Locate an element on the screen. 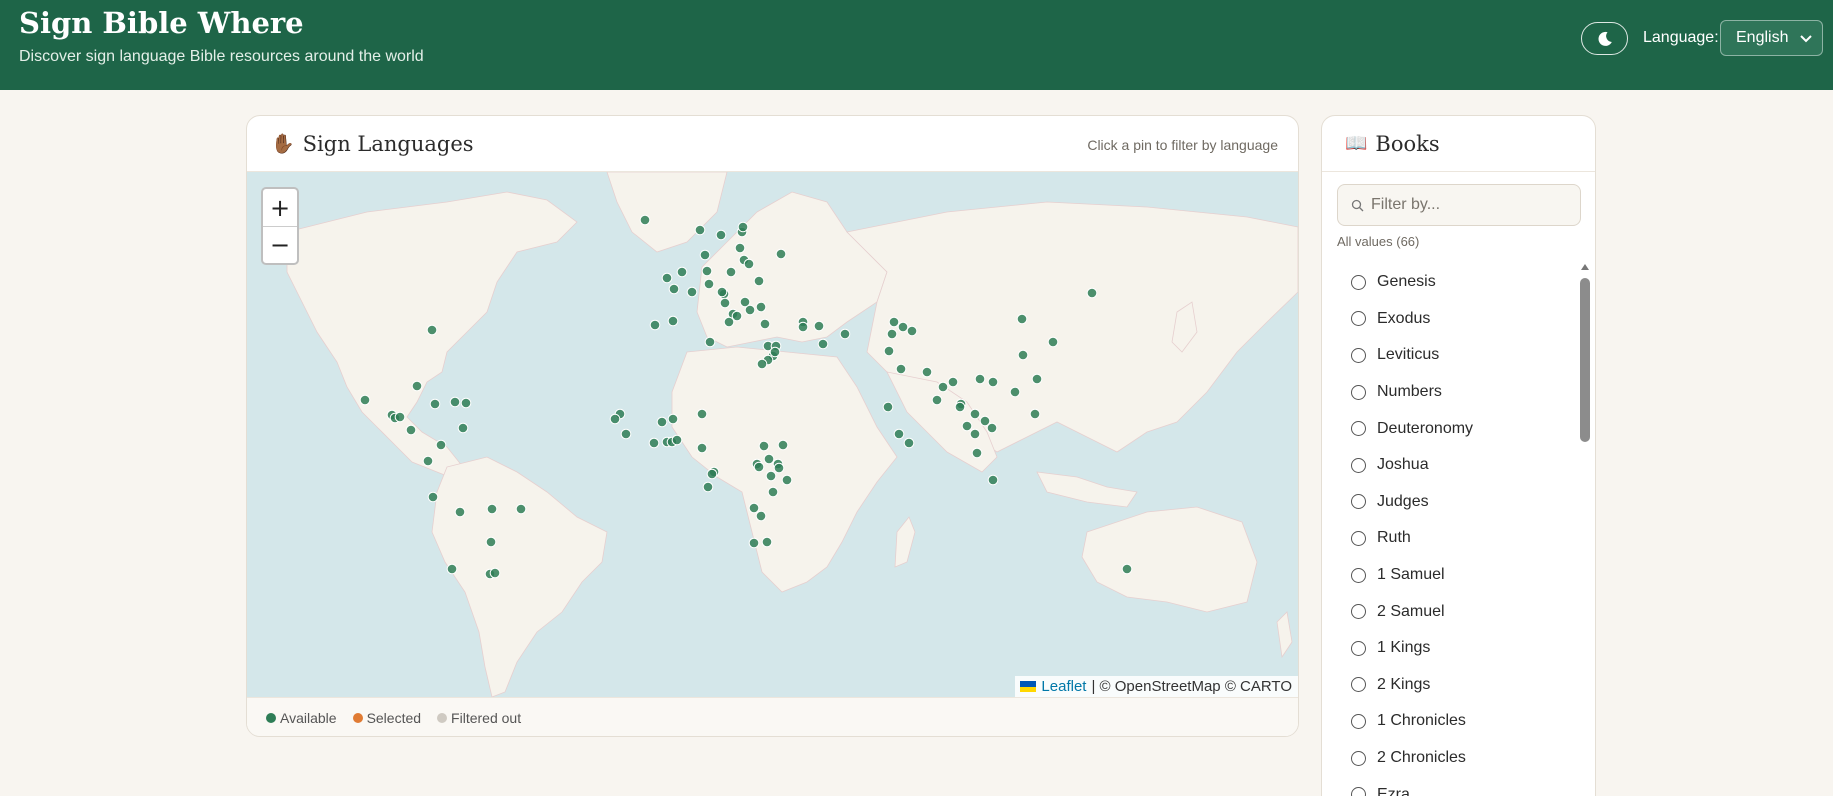 The height and width of the screenshot is (796, 1833). book-option: 2 Kings is located at coordinates (1448, 685).